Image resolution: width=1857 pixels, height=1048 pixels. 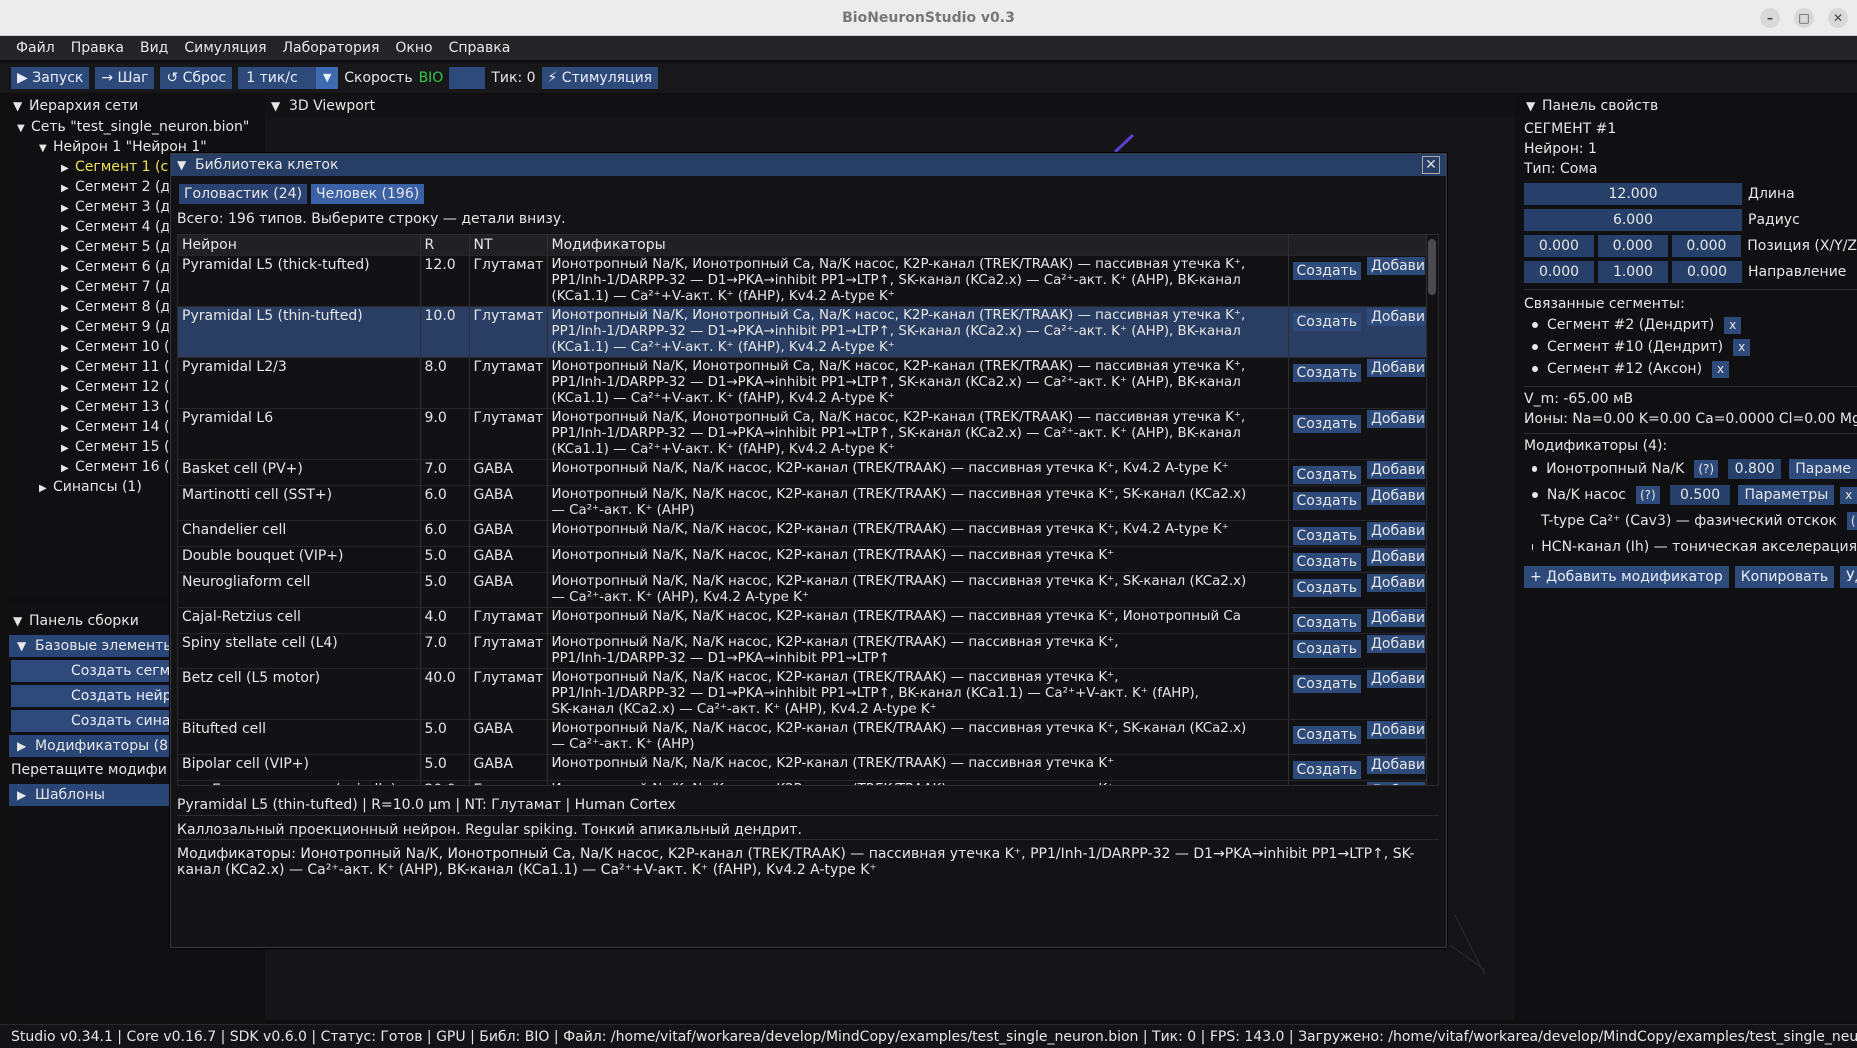 What do you see at coordinates (299, 245) in the screenshot?
I see `col-neuron: Нейрон` at bounding box center [299, 245].